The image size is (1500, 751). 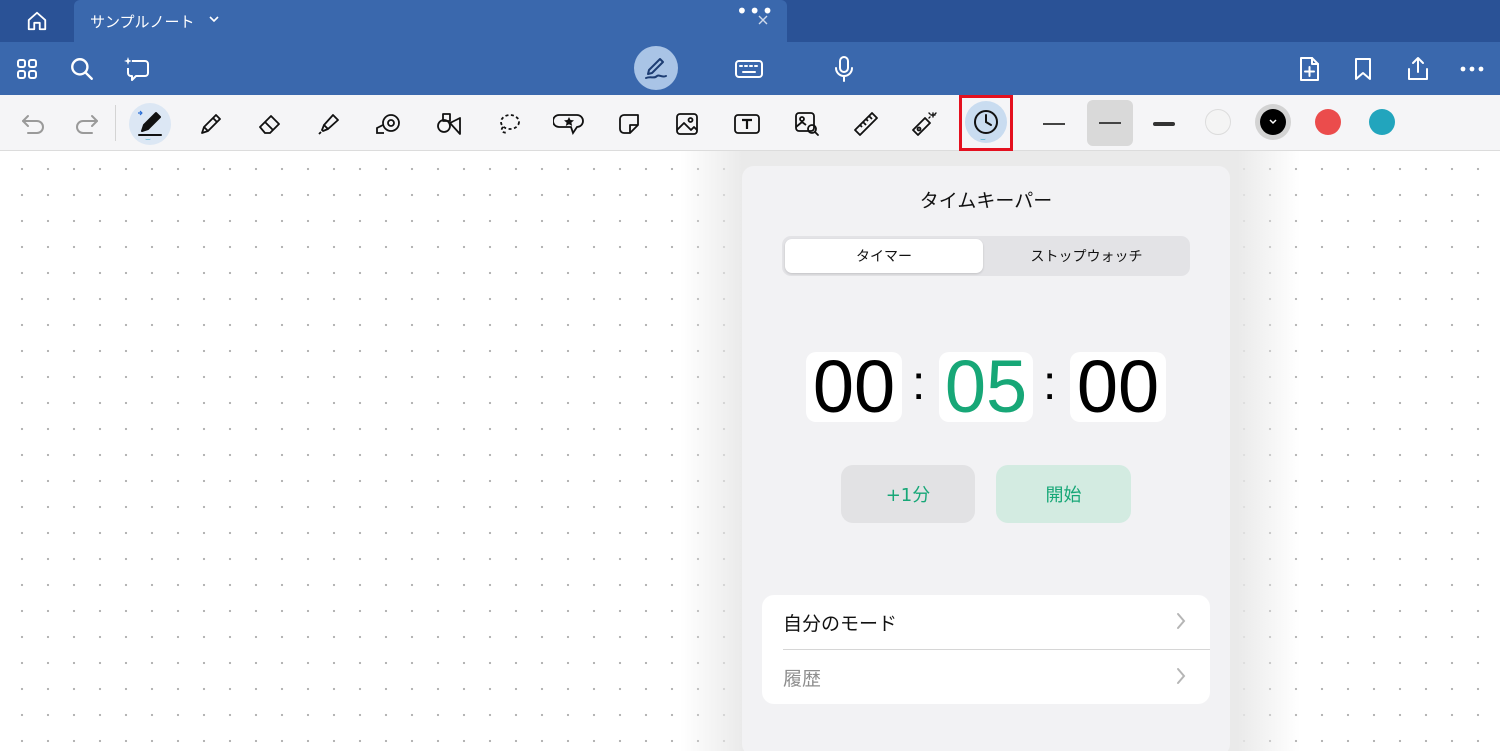 What do you see at coordinates (840, 624) in the screenshot?
I see `menu-item-label: 自分のモード` at bounding box center [840, 624].